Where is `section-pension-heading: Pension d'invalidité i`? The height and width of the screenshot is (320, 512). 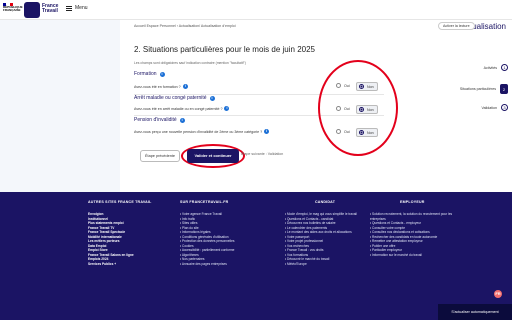 section-pension-heading: Pension d'invalidité i is located at coordinates (159, 120).